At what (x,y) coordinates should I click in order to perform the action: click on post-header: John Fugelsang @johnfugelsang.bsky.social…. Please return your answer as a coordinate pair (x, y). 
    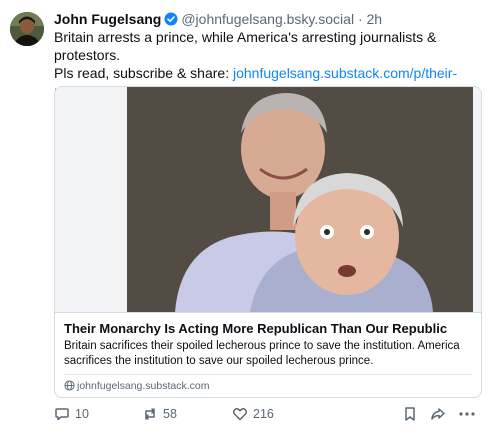
    Looking at the image, I should click on (270, 19).